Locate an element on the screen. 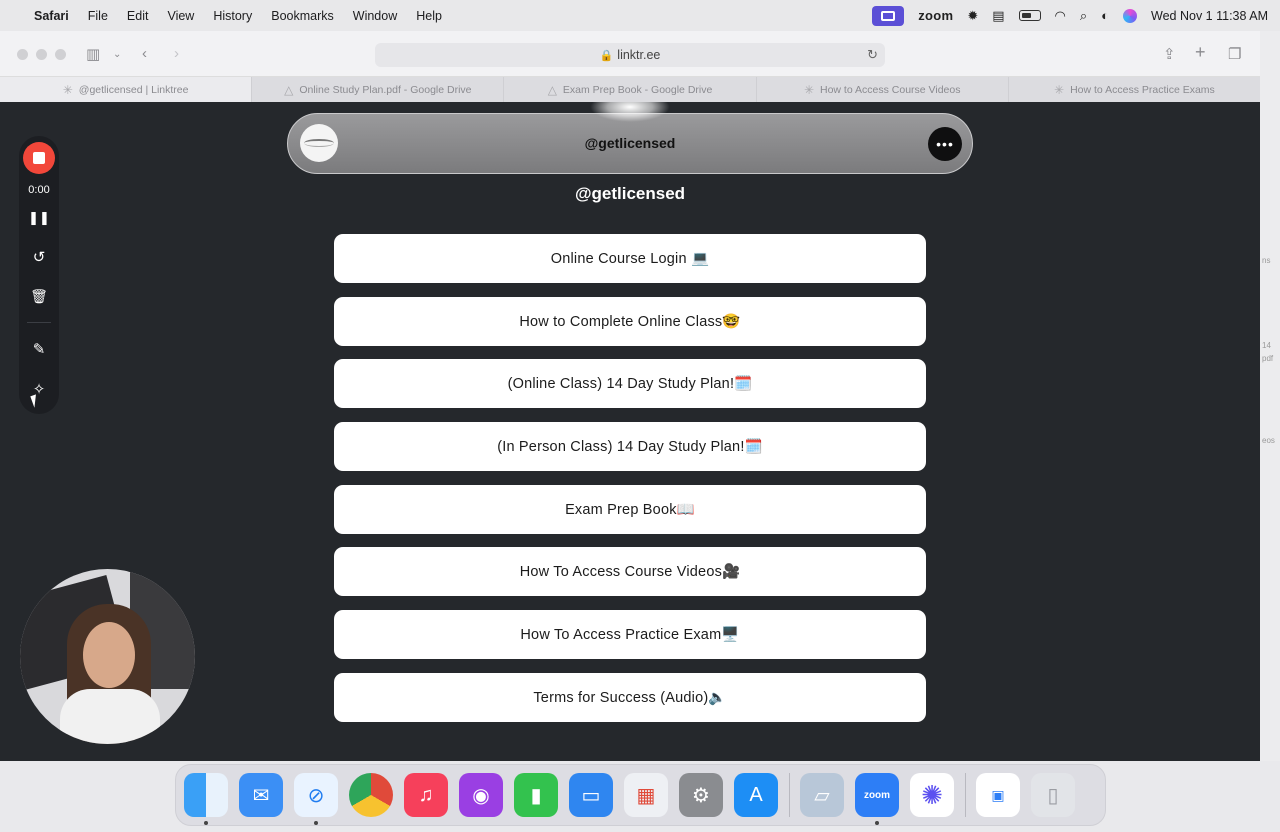 Image resolution: width=1280 pixels, height=832 pixels. zoom-status-label: zoom is located at coordinates (935, 15).